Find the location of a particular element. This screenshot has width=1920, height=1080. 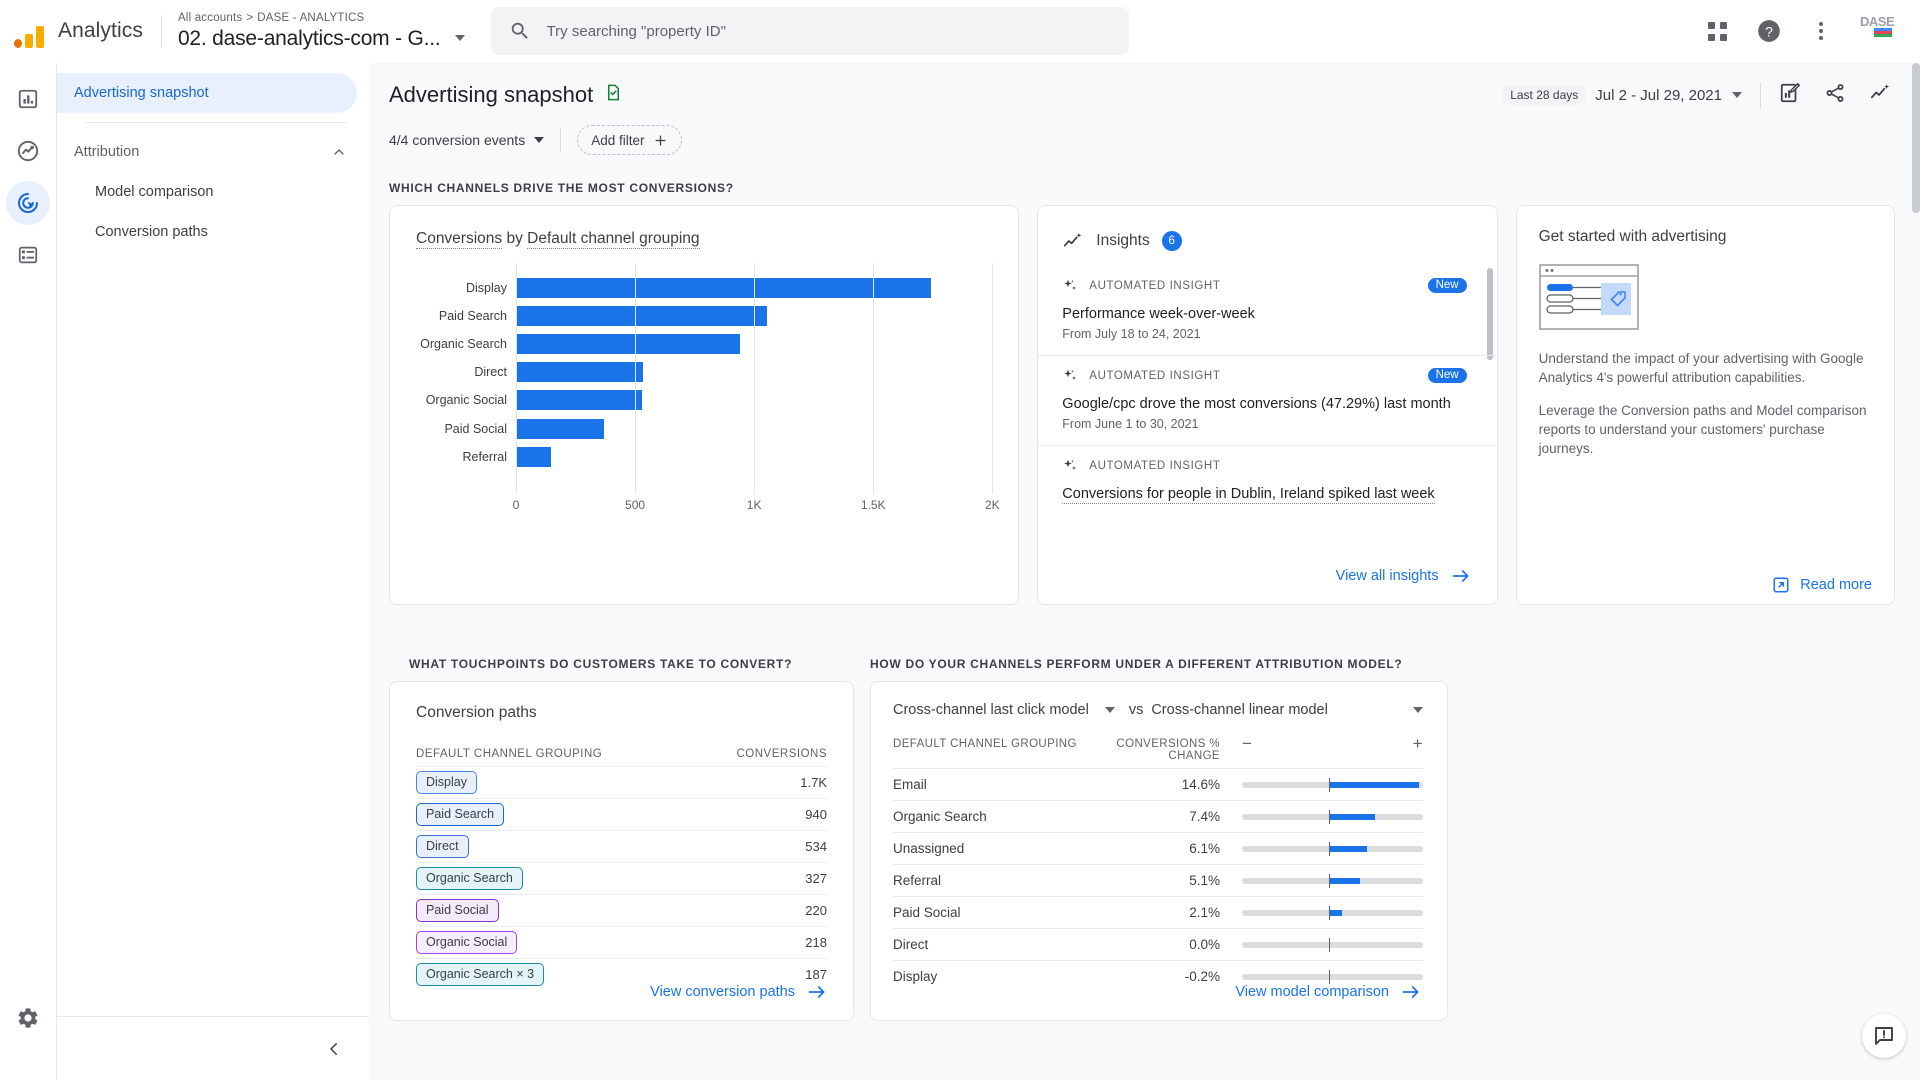

arrow-right-icon is located at coordinates (1410, 992).